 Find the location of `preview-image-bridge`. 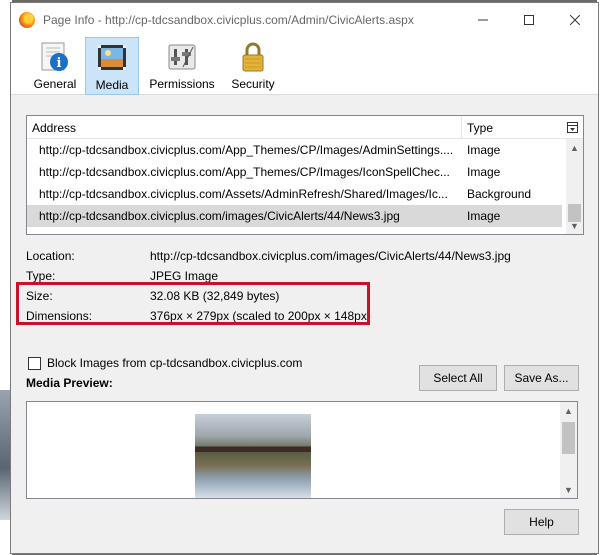

preview-image-bridge is located at coordinates (253, 456).